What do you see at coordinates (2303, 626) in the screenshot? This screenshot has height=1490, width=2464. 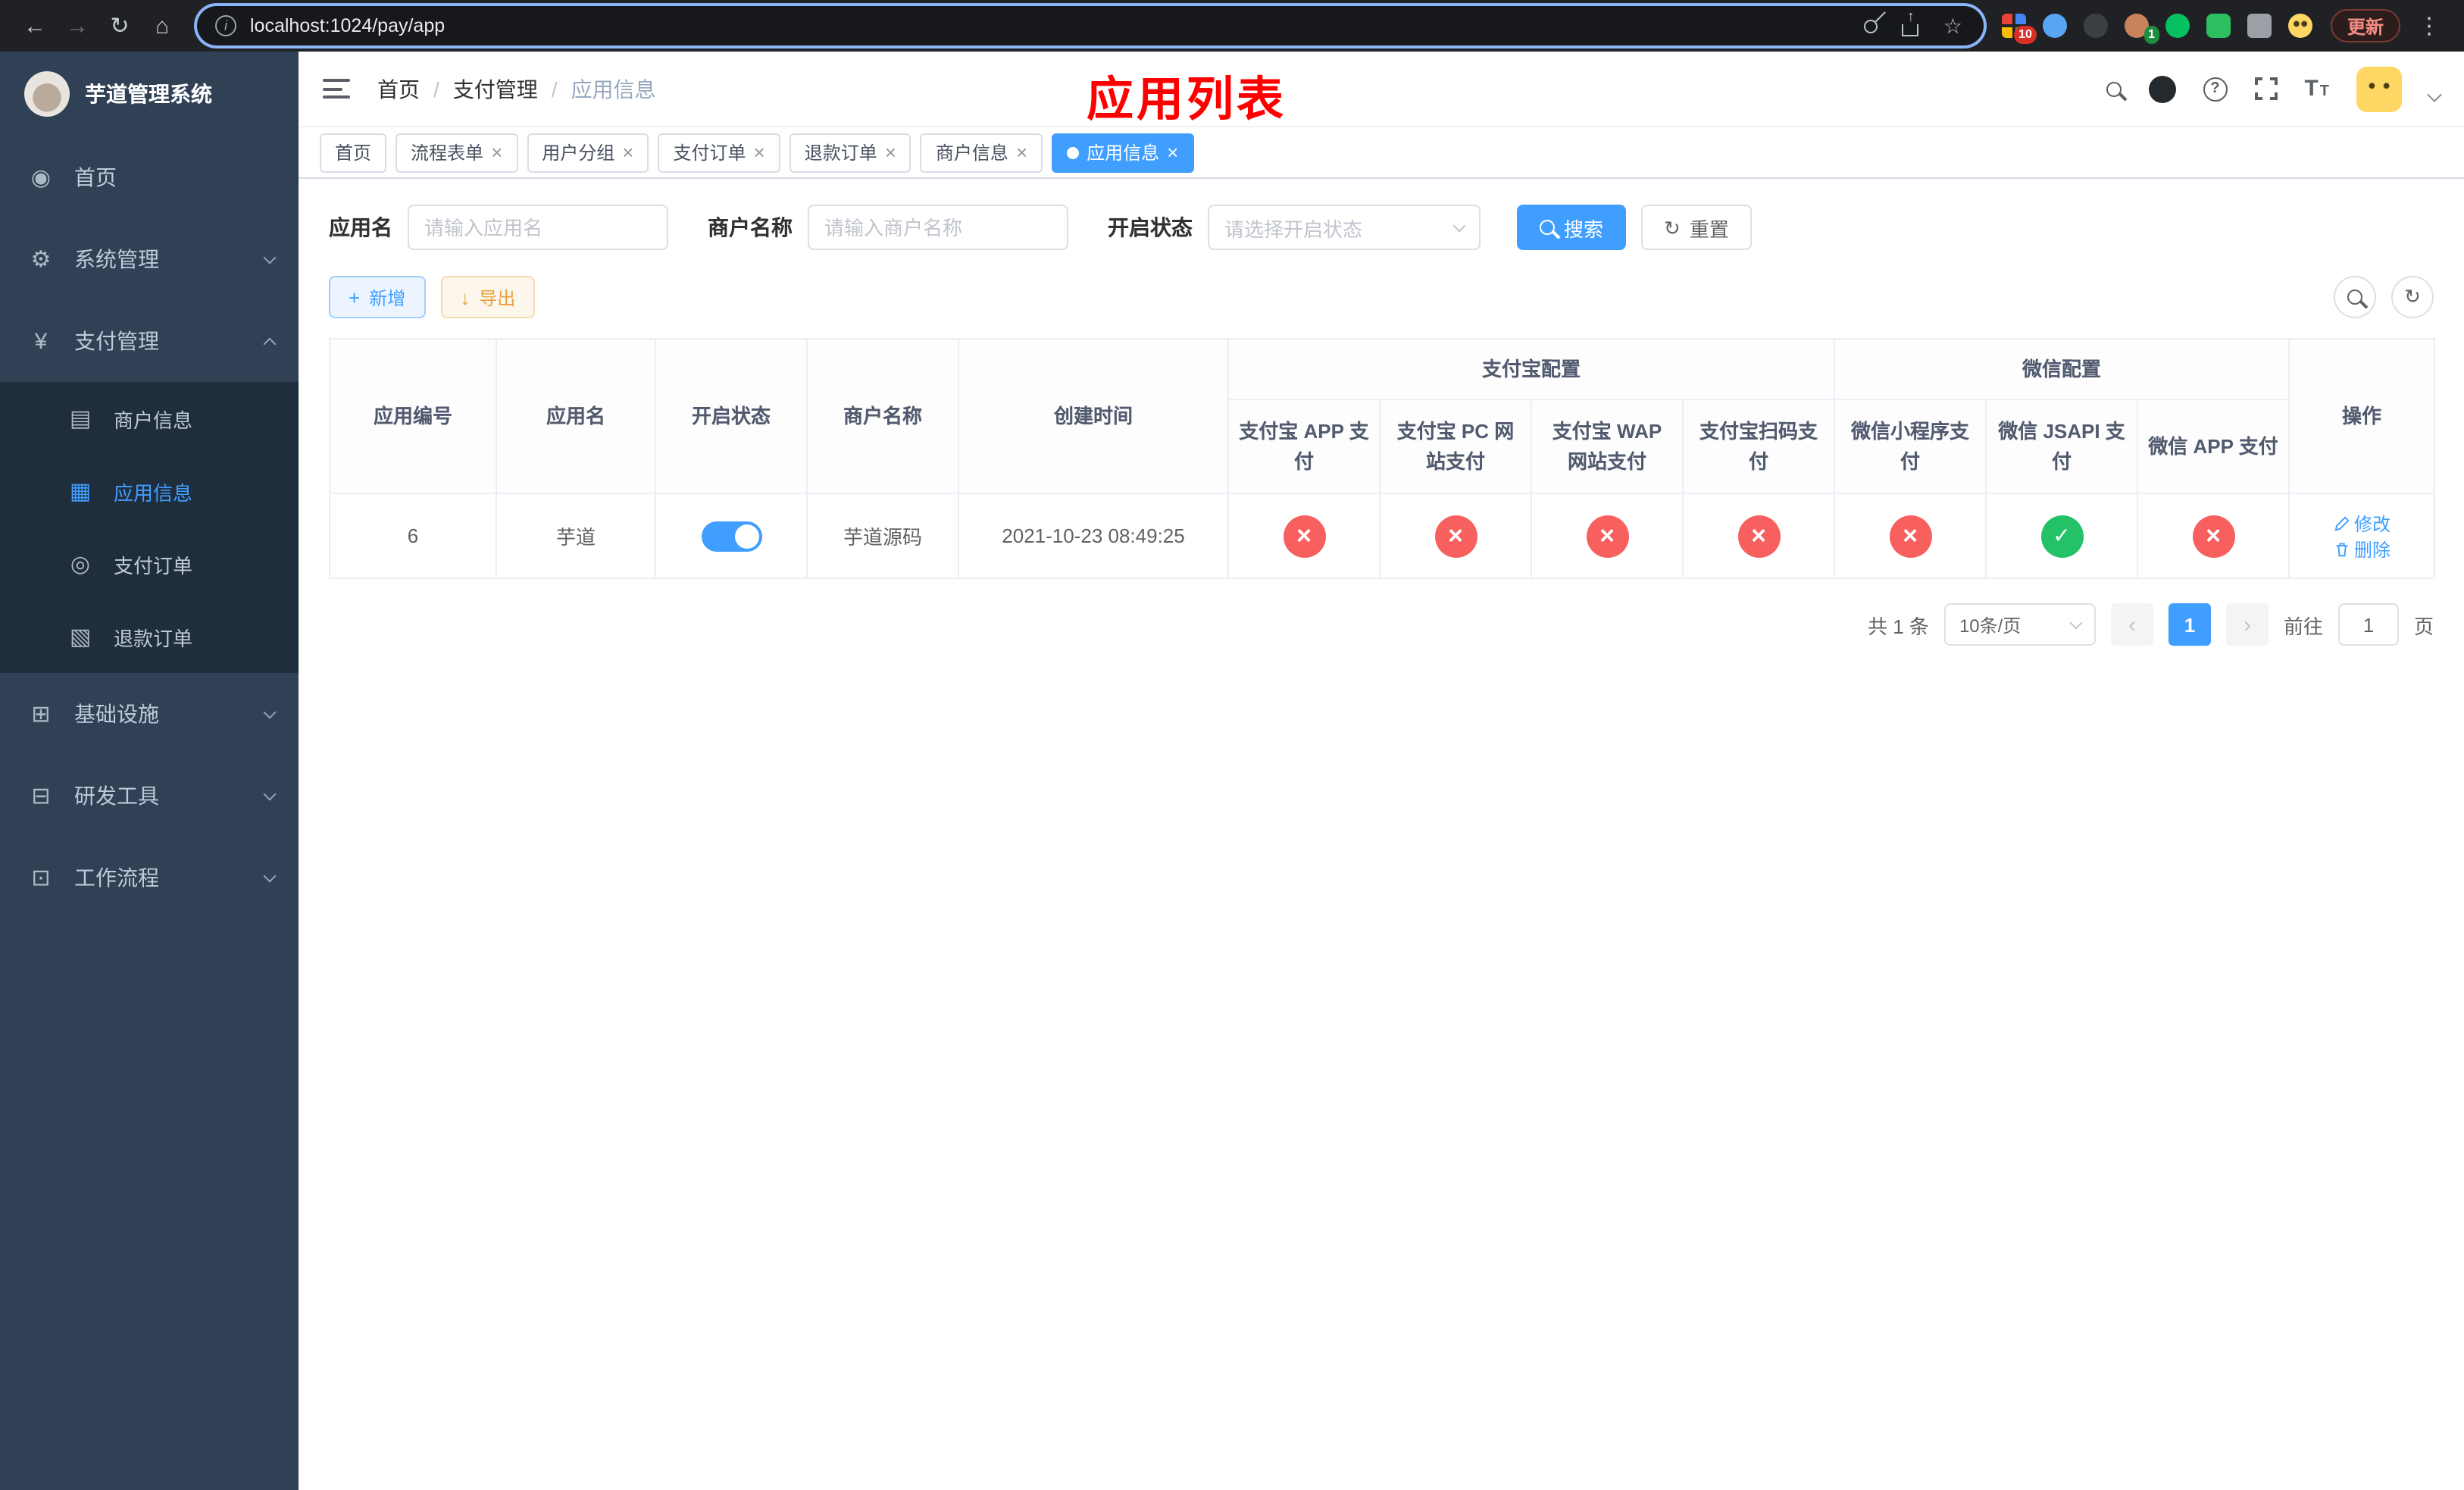 I see `goto-label: 前往` at bounding box center [2303, 626].